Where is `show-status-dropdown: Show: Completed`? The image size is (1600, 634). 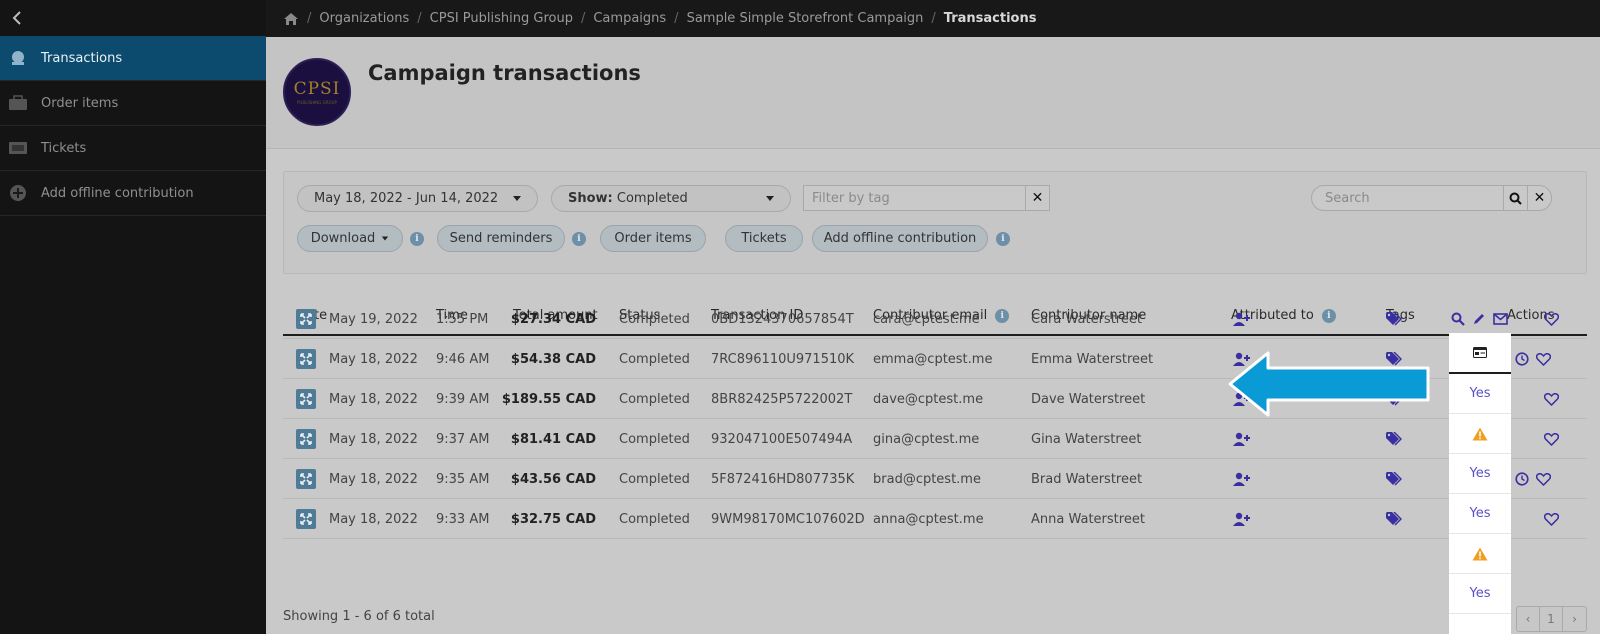
show-status-dropdown: Show: Completed is located at coordinates (671, 198).